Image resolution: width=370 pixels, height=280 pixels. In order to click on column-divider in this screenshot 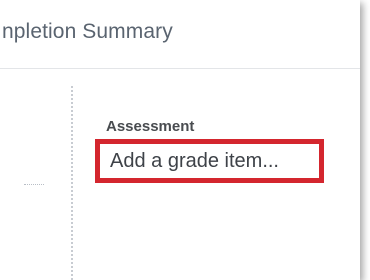, I will do `click(72, 183)`.